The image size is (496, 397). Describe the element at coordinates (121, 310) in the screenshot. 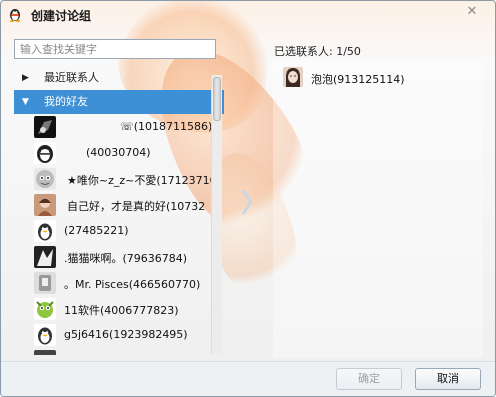

I see `contact-name: 11软件(4006777823)` at that location.